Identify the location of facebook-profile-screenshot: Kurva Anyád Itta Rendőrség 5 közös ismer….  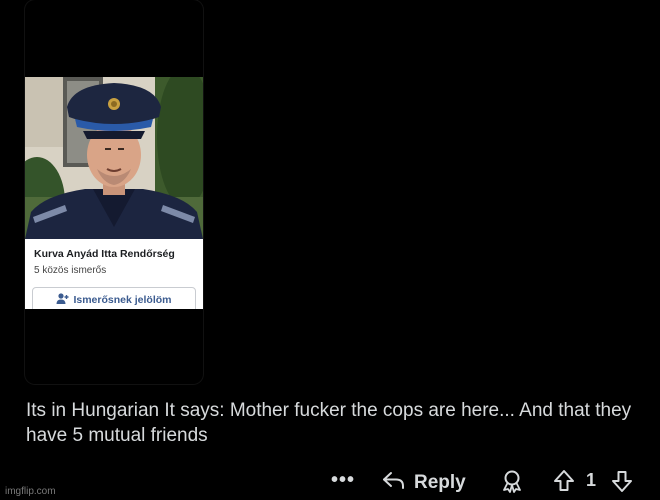
(114, 193).